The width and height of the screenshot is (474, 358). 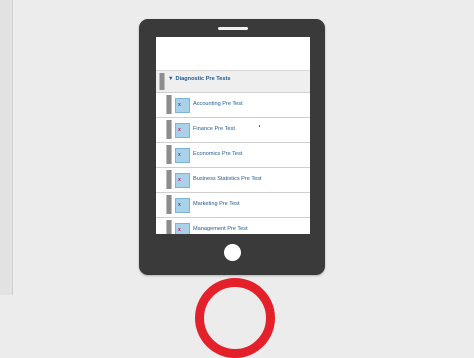 I want to click on section-header-diagnostic-pre-tests: ▼ Diagnostic Pre Tests, so click(x=233, y=82).